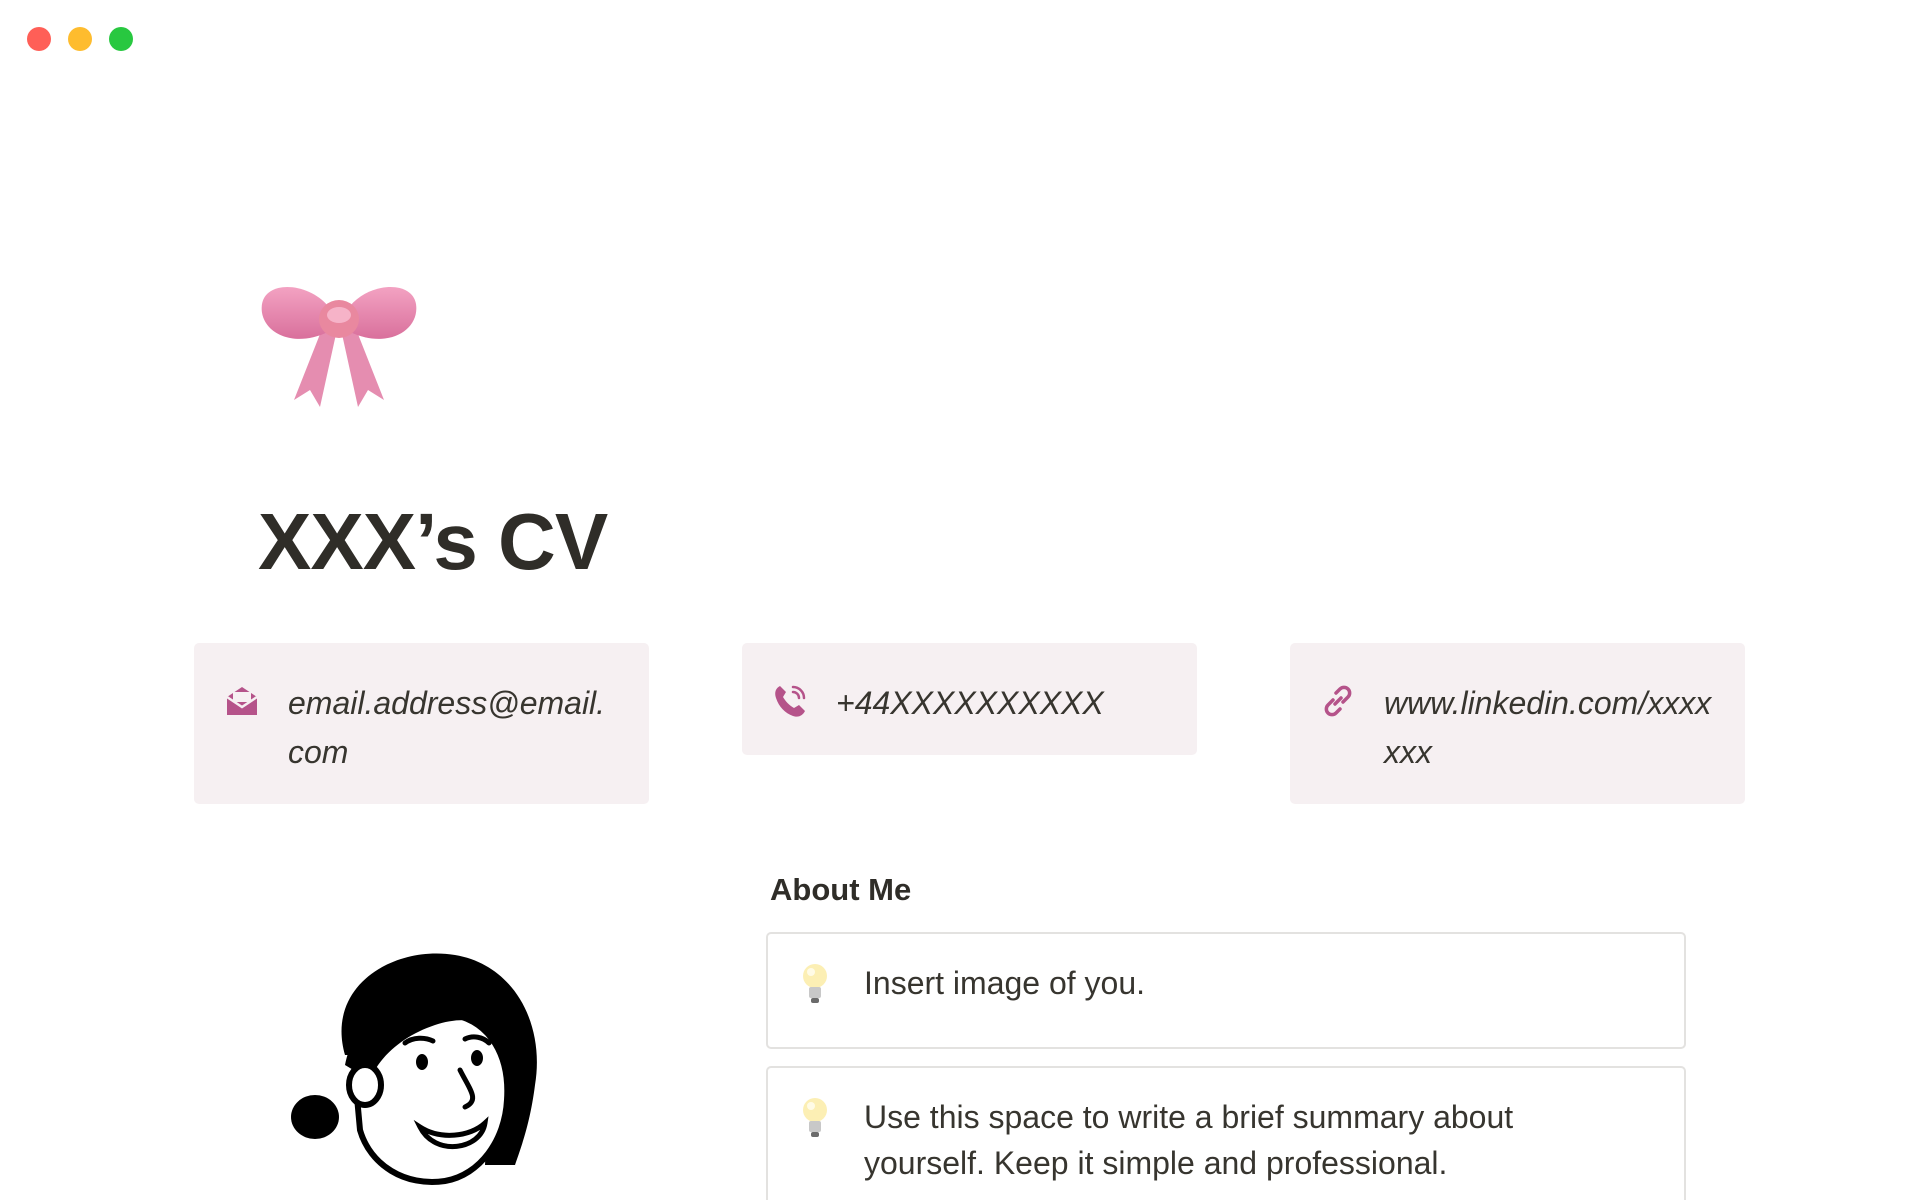  What do you see at coordinates (39, 39) in the screenshot?
I see `close-window-button` at bounding box center [39, 39].